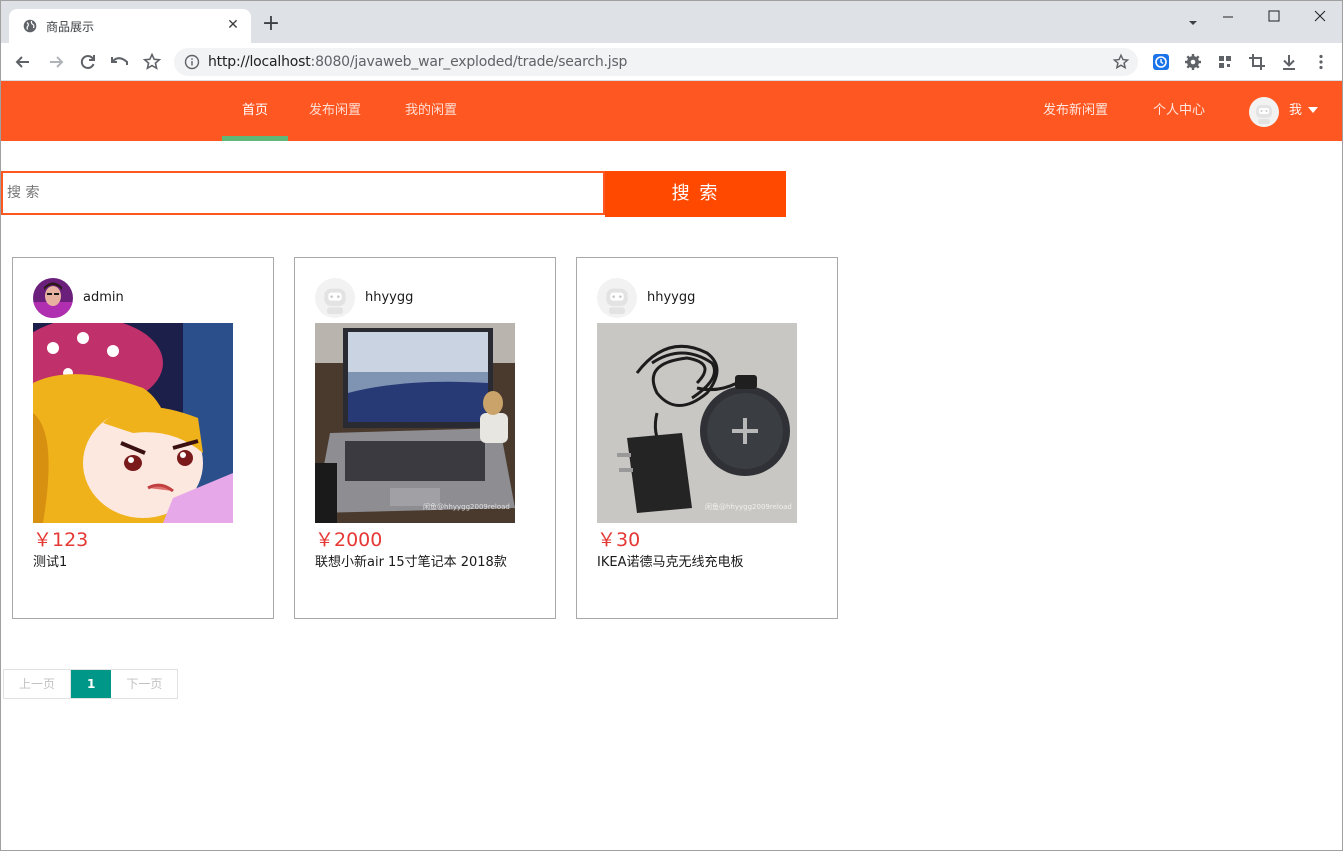 This screenshot has height=851, width=1343. What do you see at coordinates (1321, 62) in the screenshot?
I see `menu-kebab-icon` at bounding box center [1321, 62].